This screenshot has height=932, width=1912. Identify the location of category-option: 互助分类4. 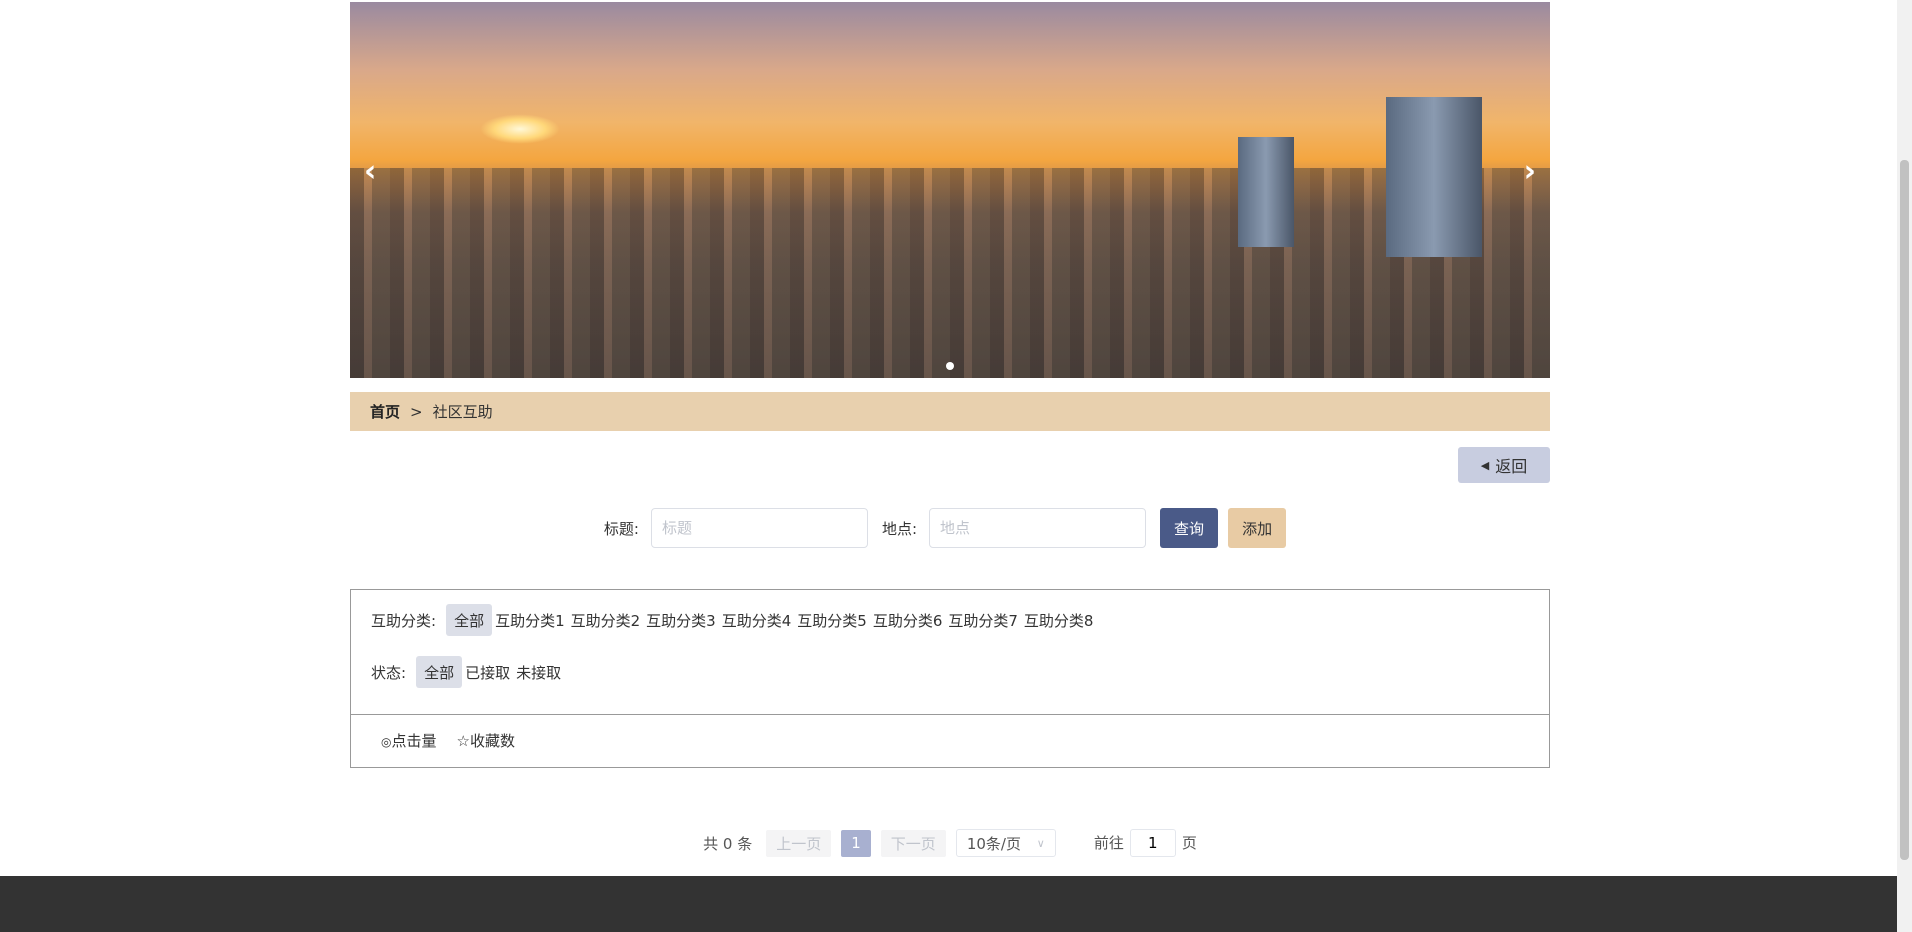
(757, 620).